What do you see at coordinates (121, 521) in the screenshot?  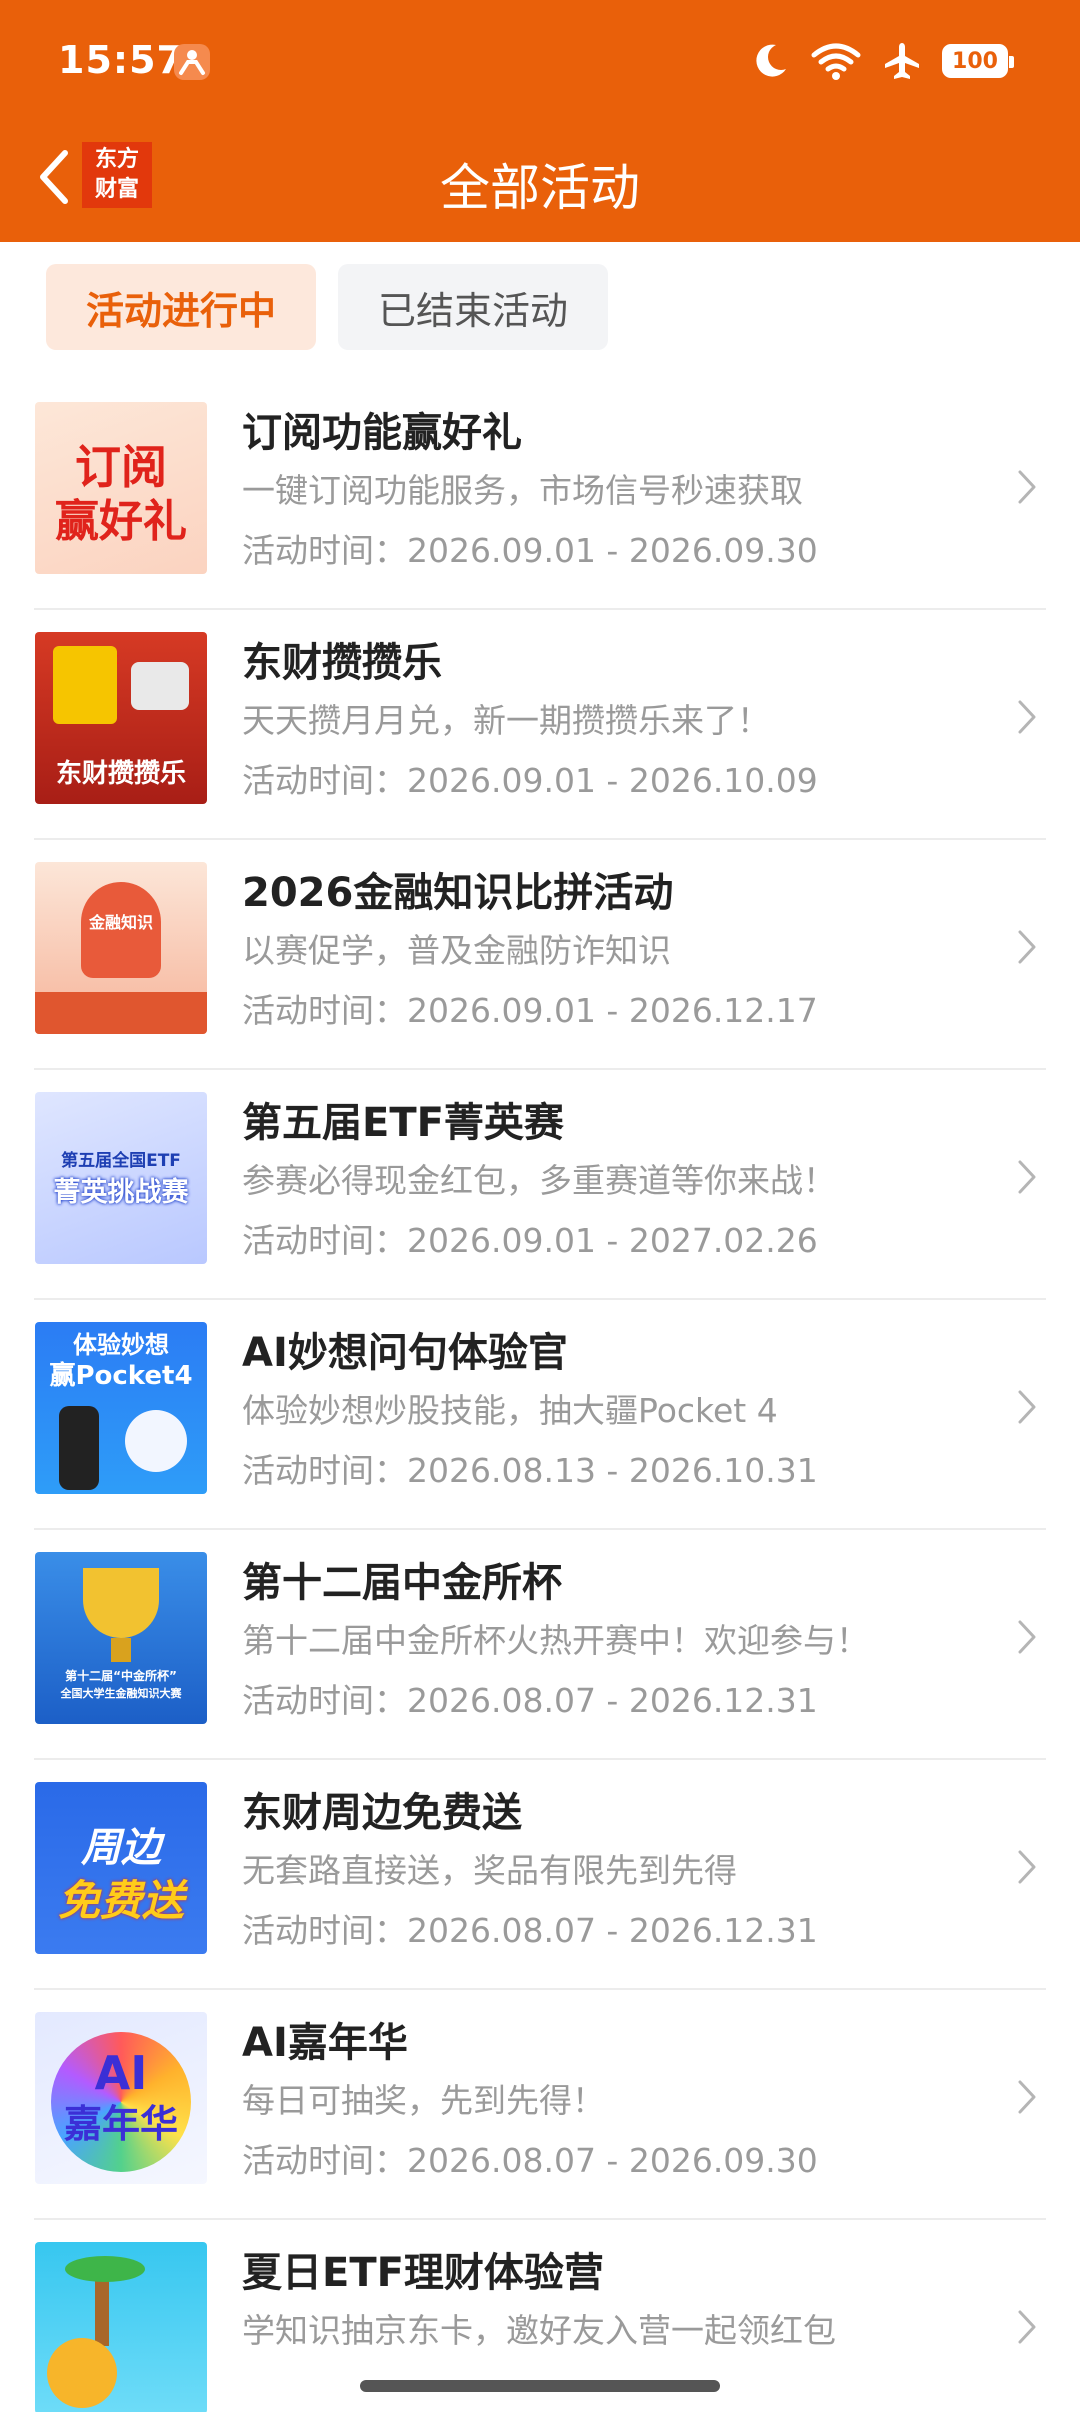 I see `thumb-text-2: 赢好礼` at bounding box center [121, 521].